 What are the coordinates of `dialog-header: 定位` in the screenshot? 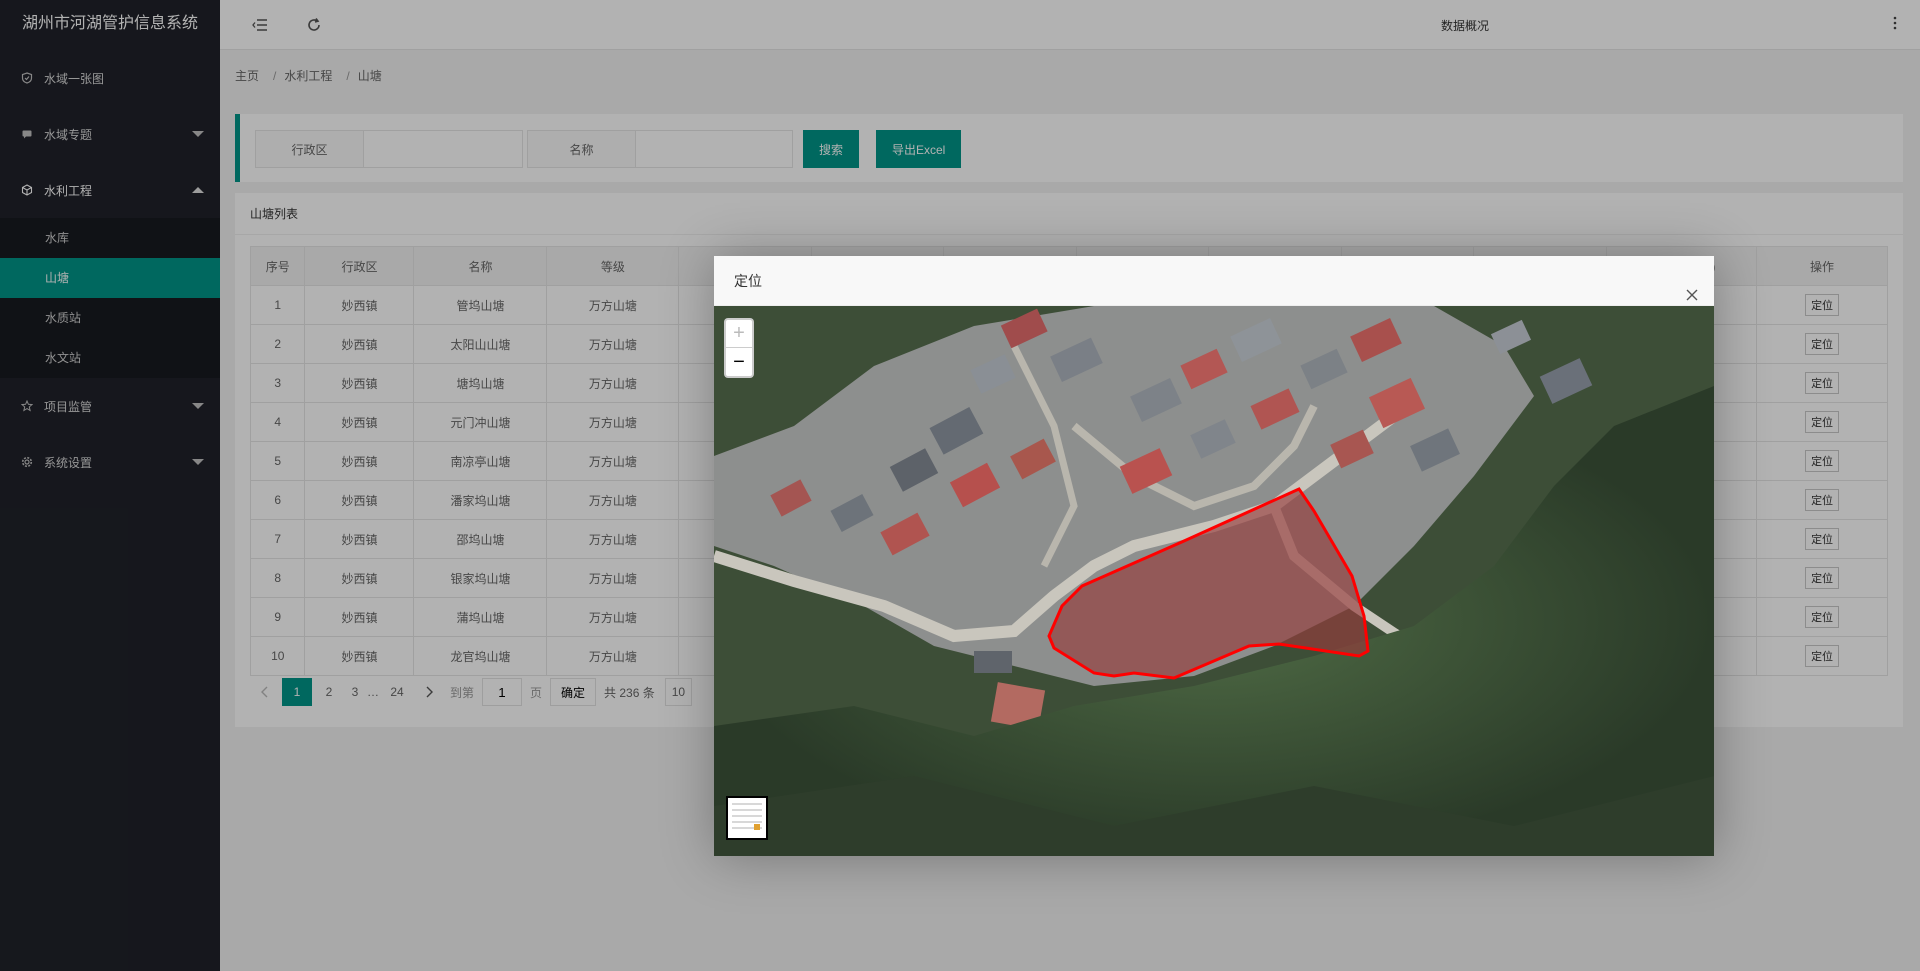 It's located at (1214, 281).